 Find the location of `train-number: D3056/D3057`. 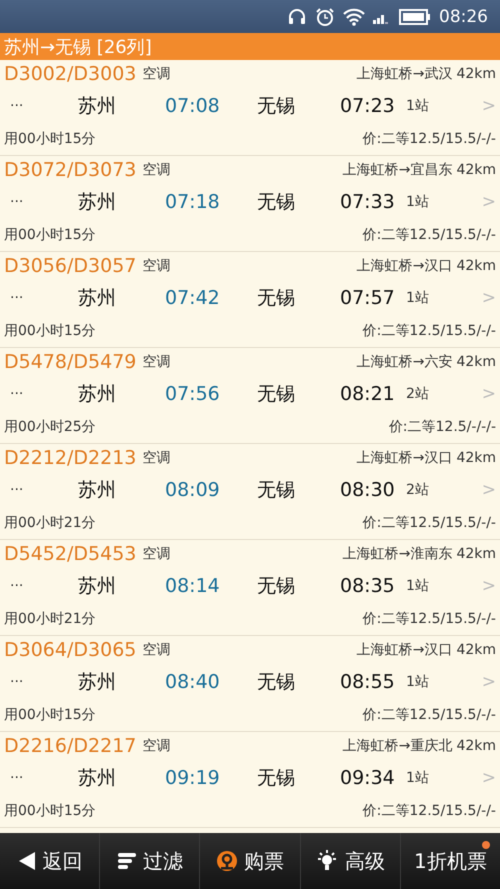

train-number: D3056/D3057 is located at coordinates (70, 266).